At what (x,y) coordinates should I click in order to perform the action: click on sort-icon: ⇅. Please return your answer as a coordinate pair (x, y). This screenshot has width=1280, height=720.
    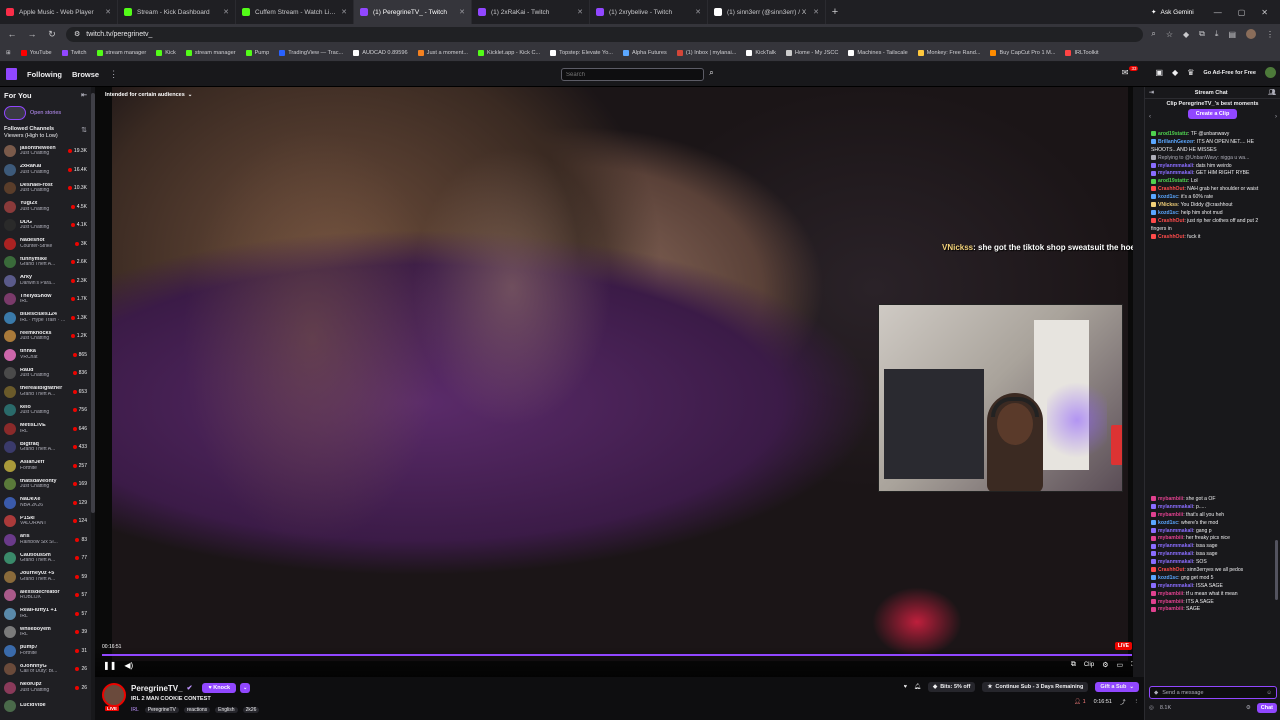
    Looking at the image, I should click on (84, 133).